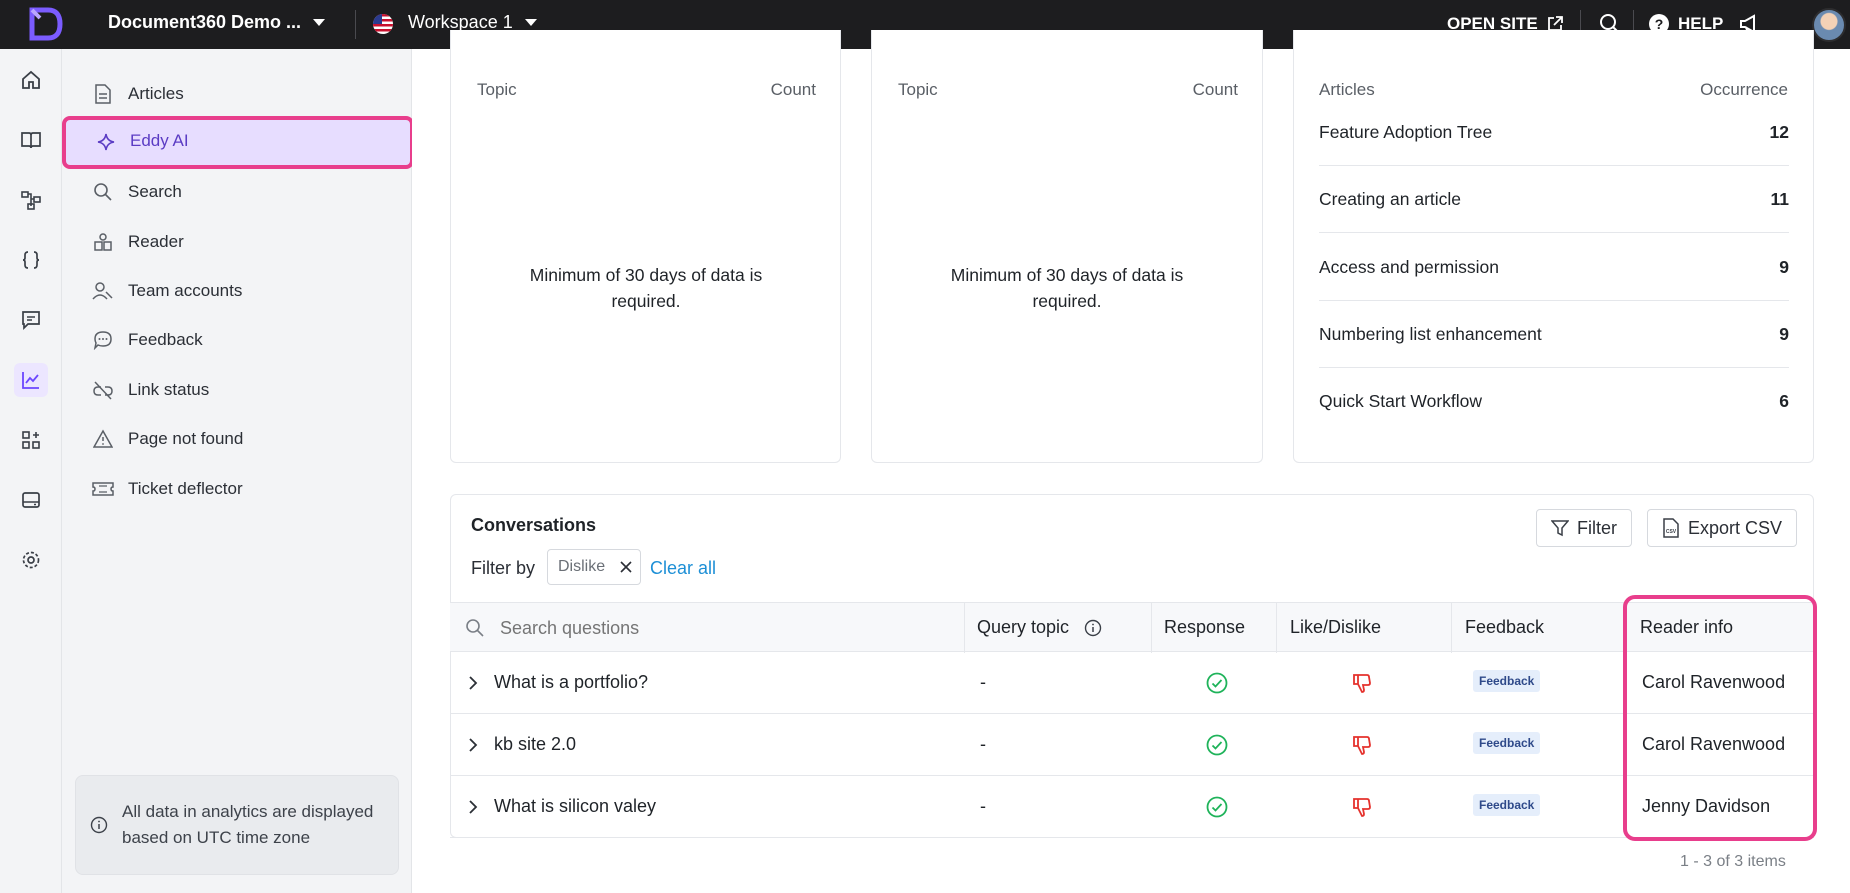 The image size is (1850, 893). I want to click on question-text: What is silicon valey, so click(575, 806).